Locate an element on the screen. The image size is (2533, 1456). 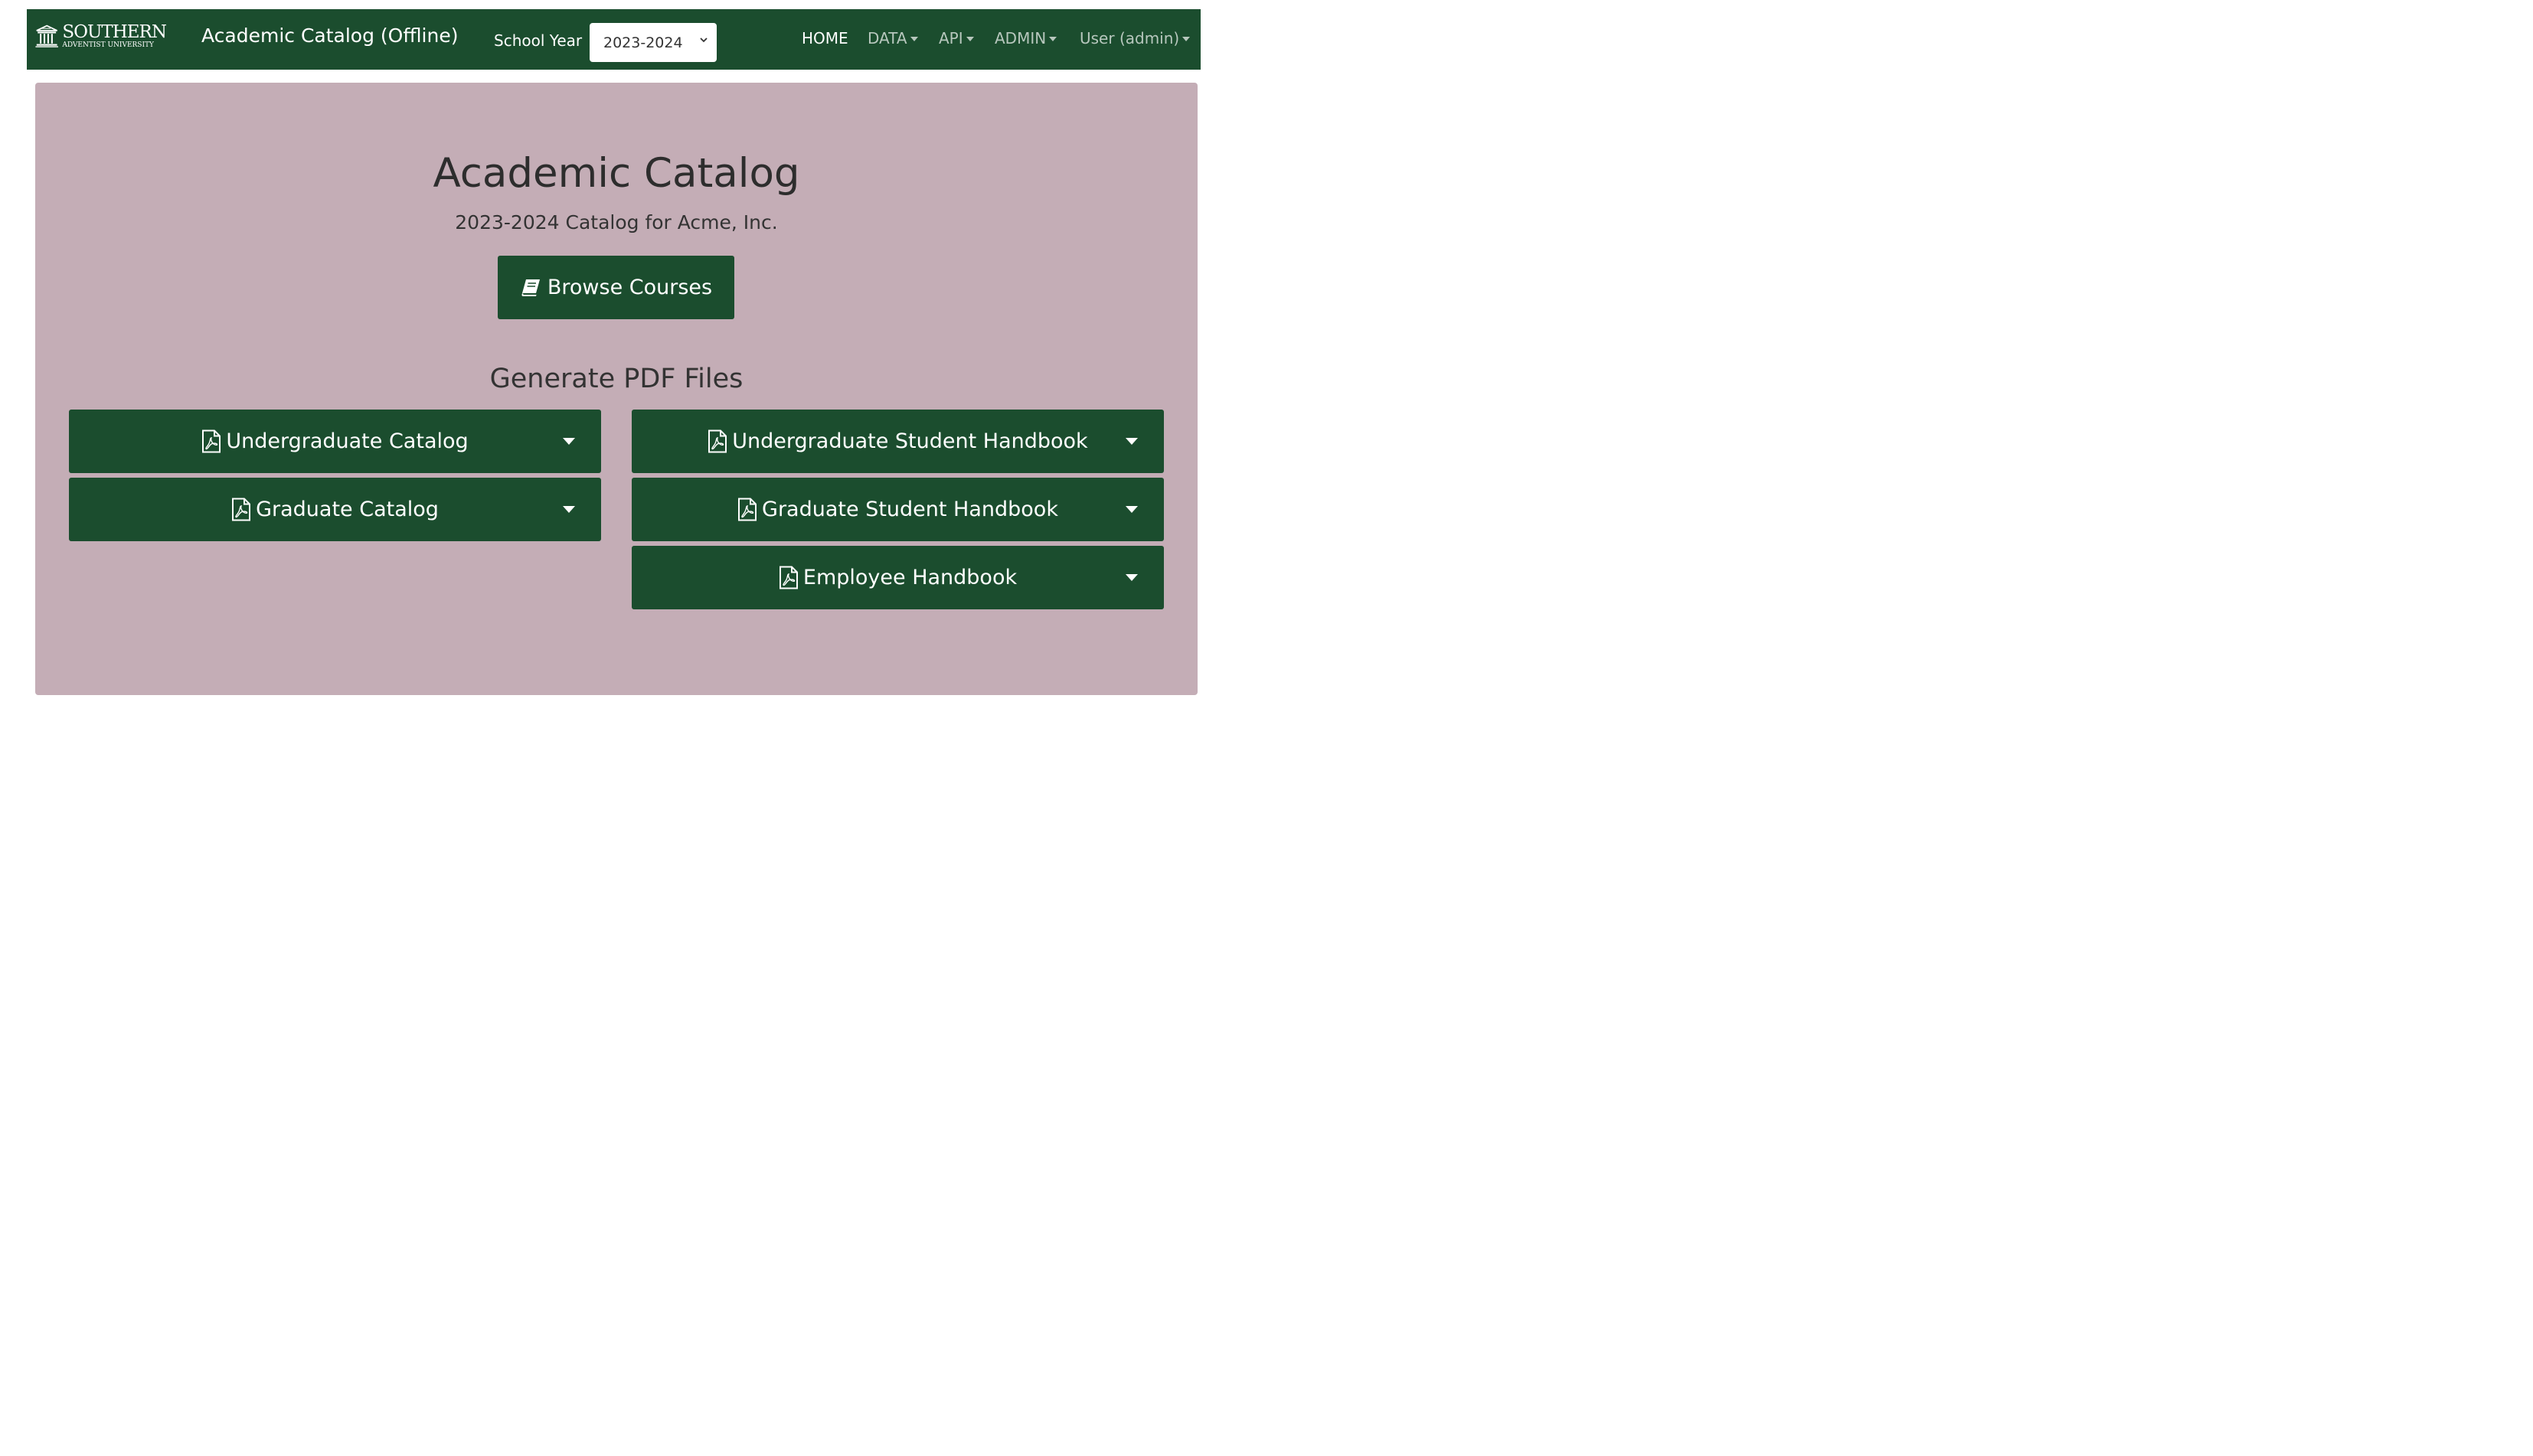
undergraduate-student-handbook-dropdown-button: Undergraduate Student Handbook is located at coordinates (898, 442).